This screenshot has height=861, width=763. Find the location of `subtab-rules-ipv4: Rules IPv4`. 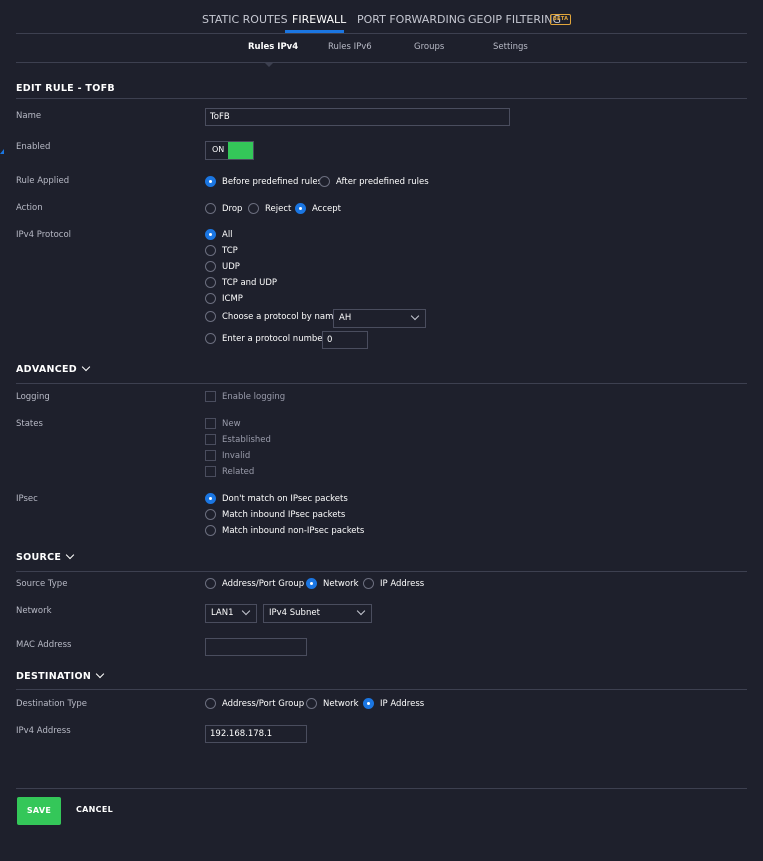

subtab-rules-ipv4: Rules IPv4 is located at coordinates (273, 47).